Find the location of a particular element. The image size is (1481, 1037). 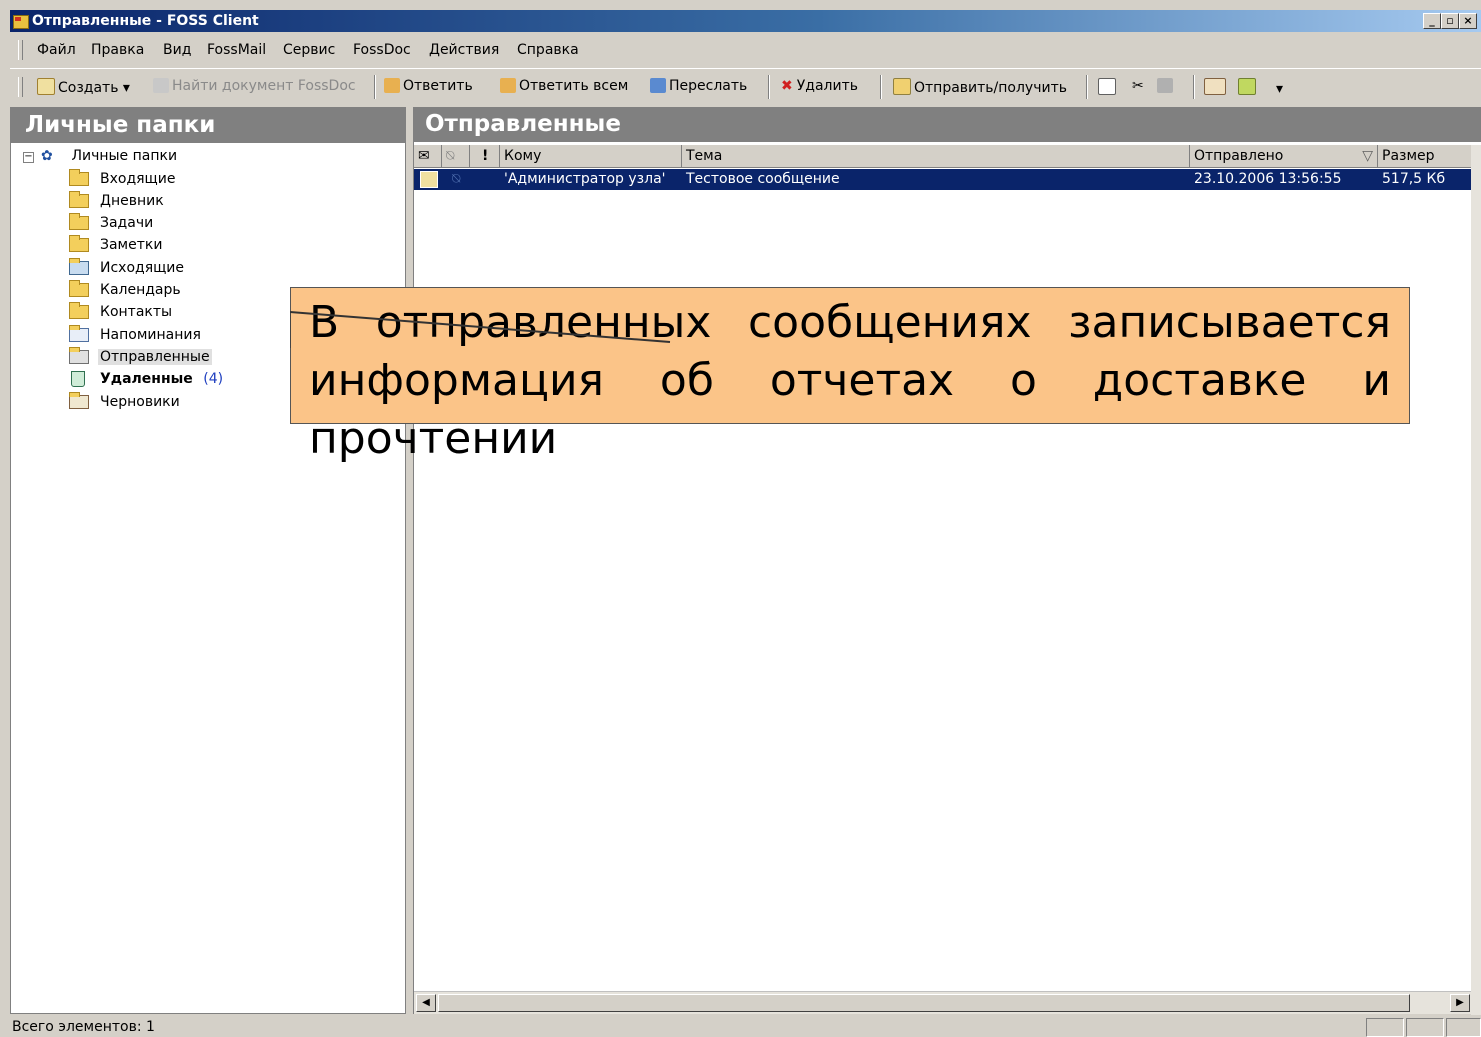

copy-button is located at coordinates (1108, 87).